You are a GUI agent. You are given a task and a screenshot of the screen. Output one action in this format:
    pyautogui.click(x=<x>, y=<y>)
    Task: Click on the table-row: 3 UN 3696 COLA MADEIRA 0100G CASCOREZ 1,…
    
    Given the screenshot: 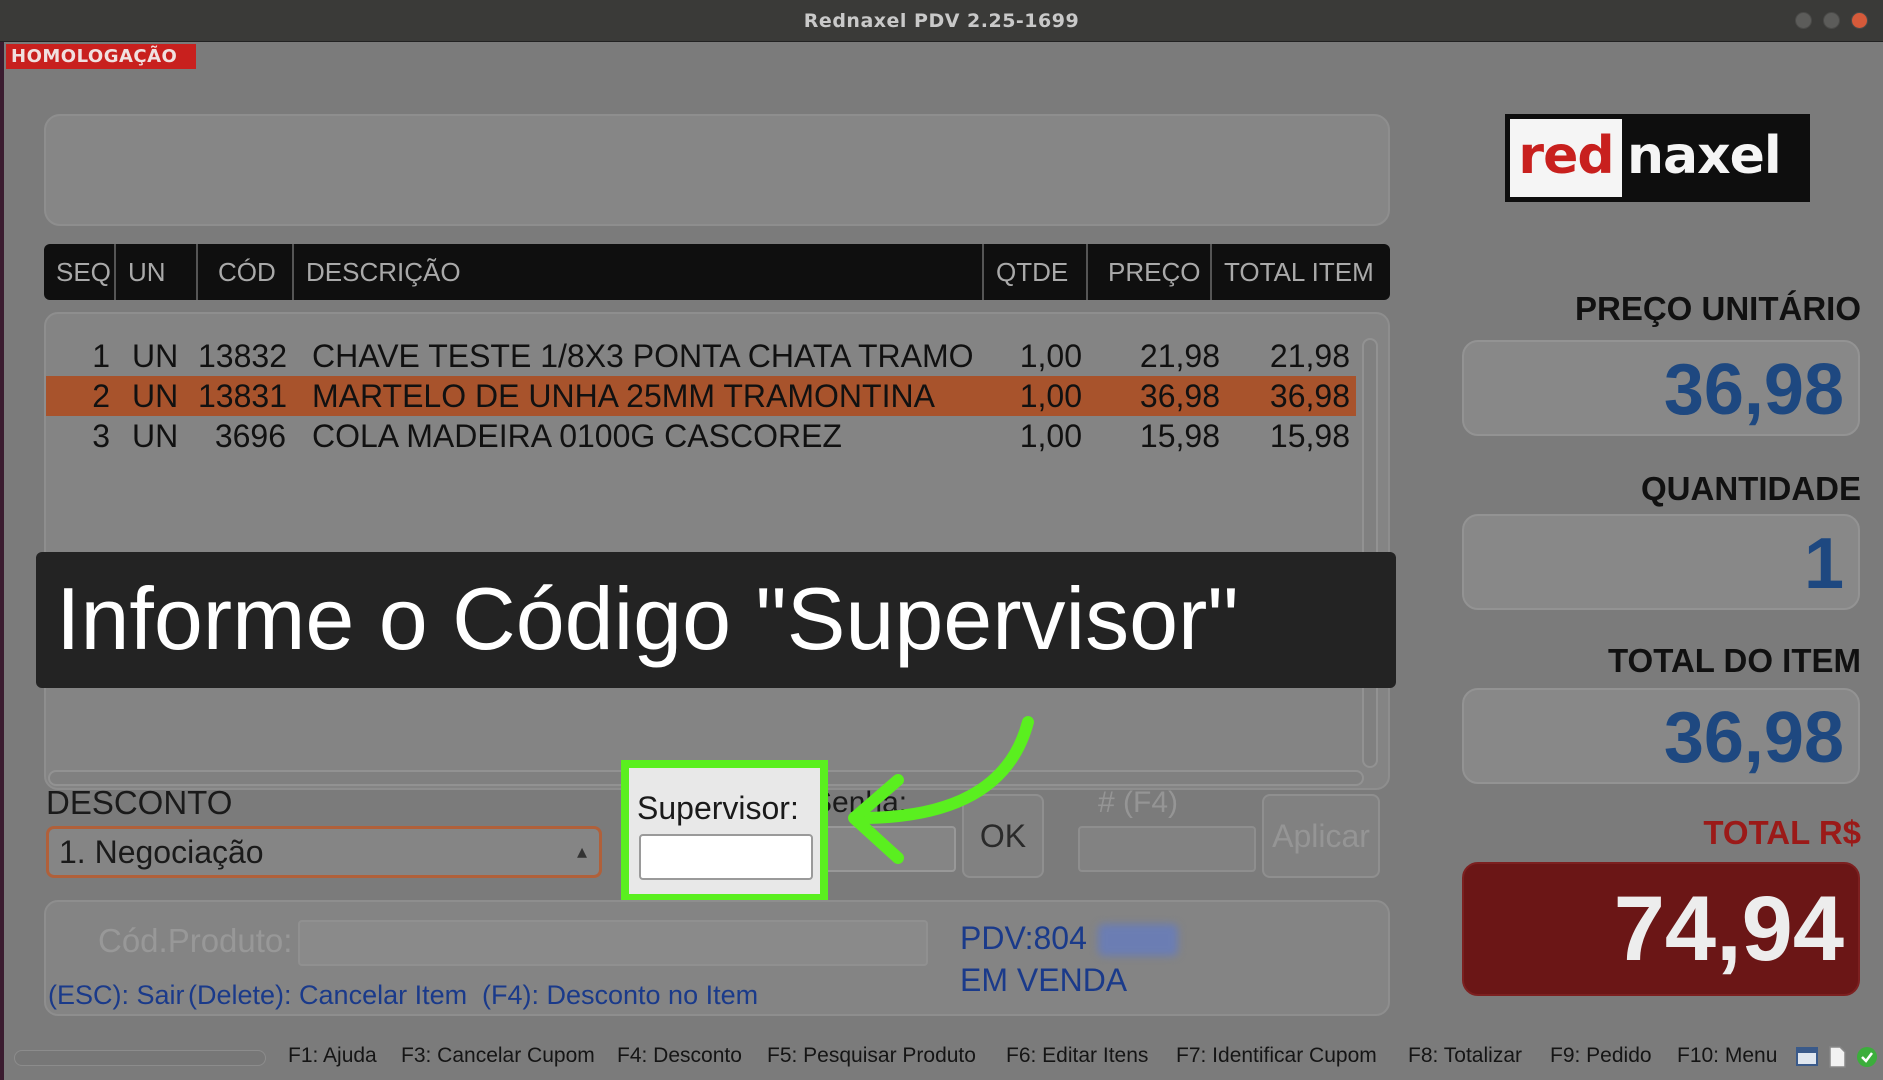 What is the action you would take?
    pyautogui.click(x=702, y=436)
    